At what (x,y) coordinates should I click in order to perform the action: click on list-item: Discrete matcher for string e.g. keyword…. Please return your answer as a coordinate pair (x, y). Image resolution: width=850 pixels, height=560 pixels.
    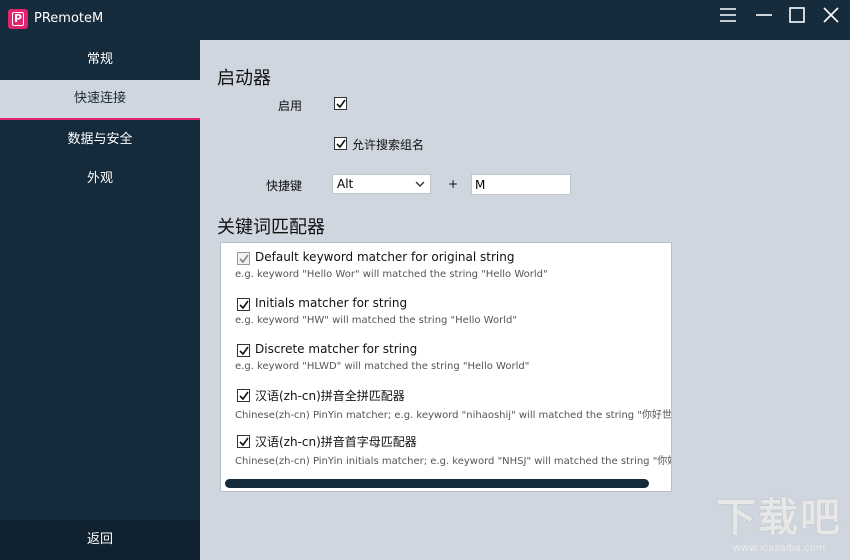
    Looking at the image, I should click on (446, 357).